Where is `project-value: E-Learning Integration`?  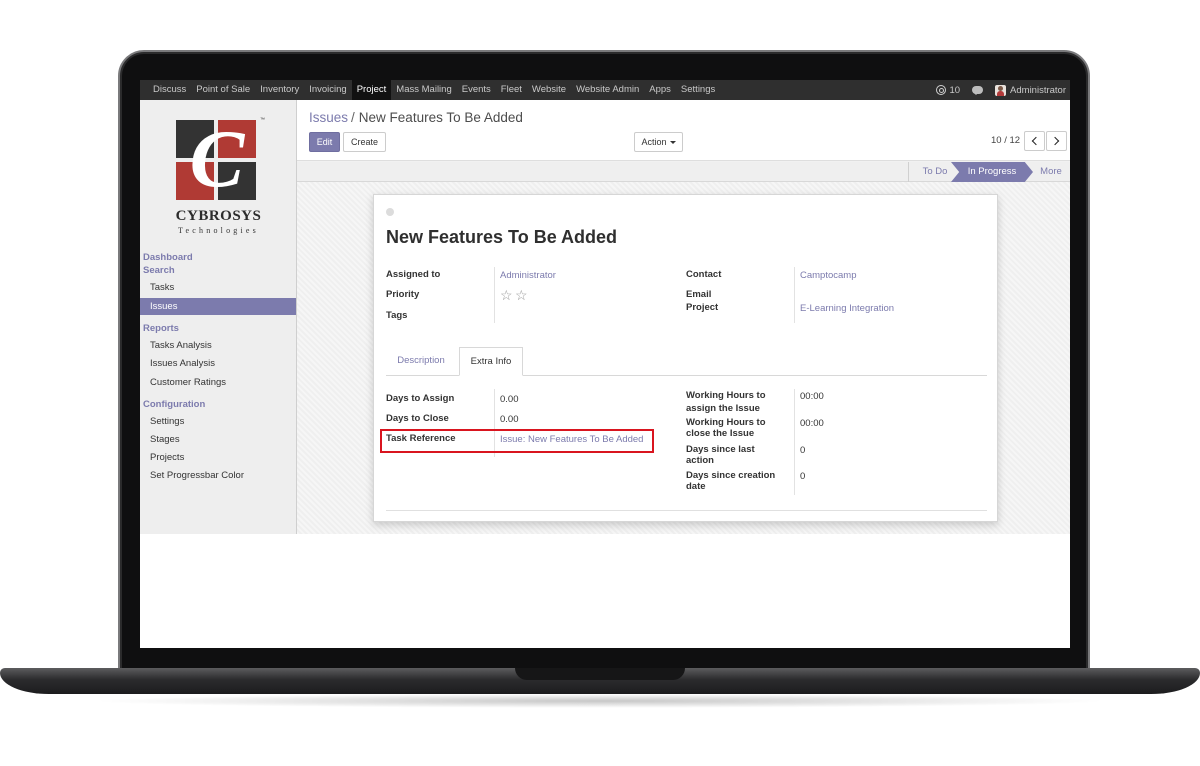
project-value: E-Learning Integration is located at coordinates (847, 308).